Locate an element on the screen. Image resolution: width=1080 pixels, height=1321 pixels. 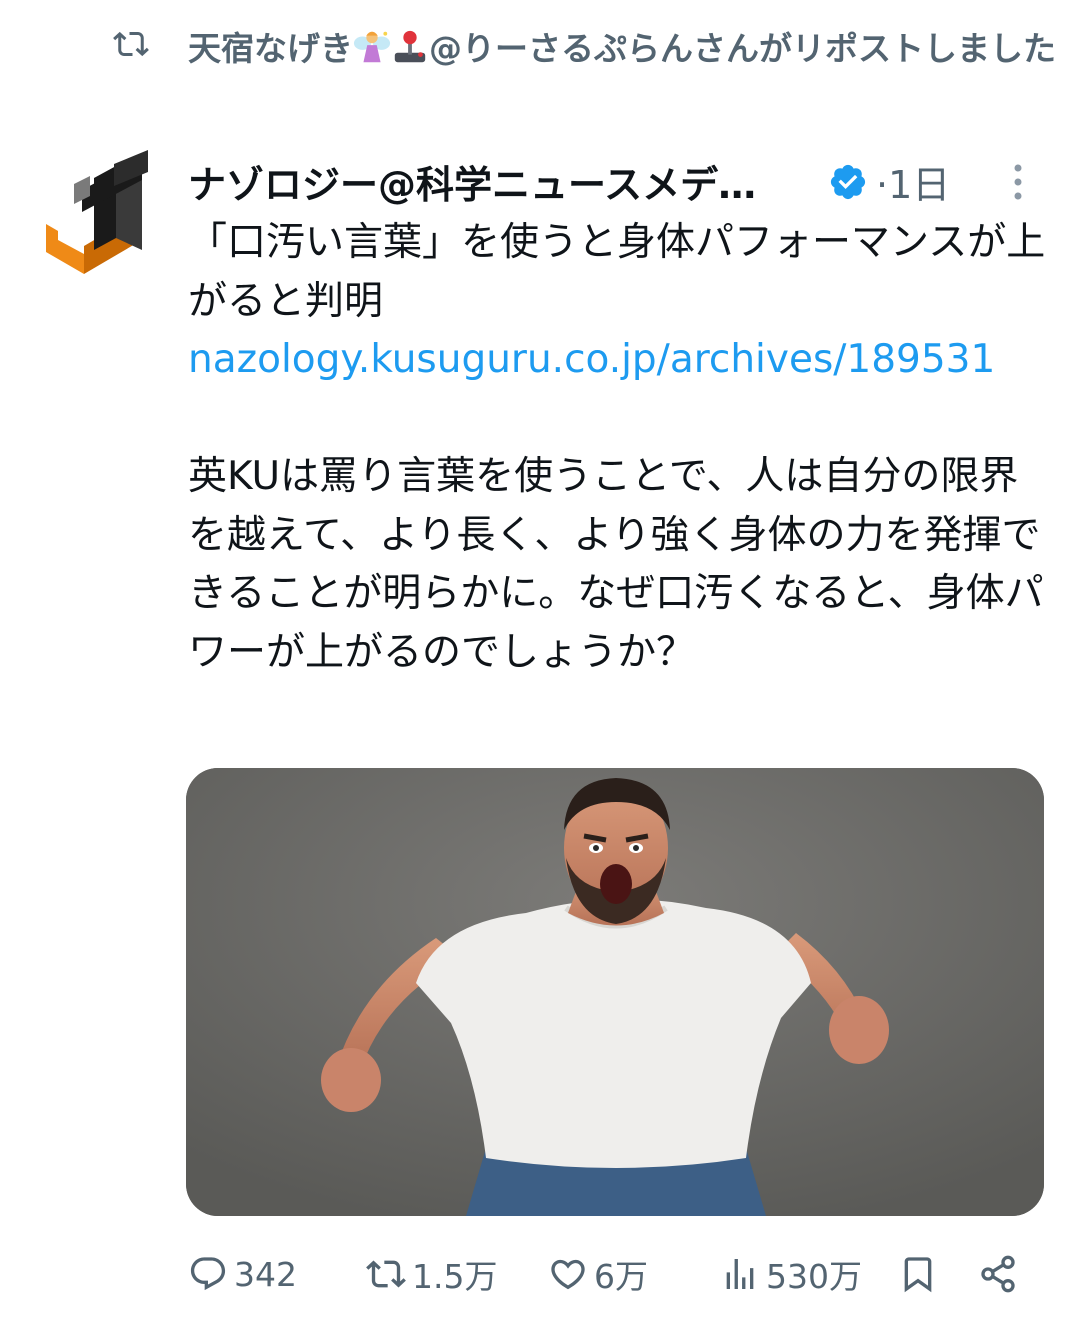
share-icon is located at coordinates (998, 1274).